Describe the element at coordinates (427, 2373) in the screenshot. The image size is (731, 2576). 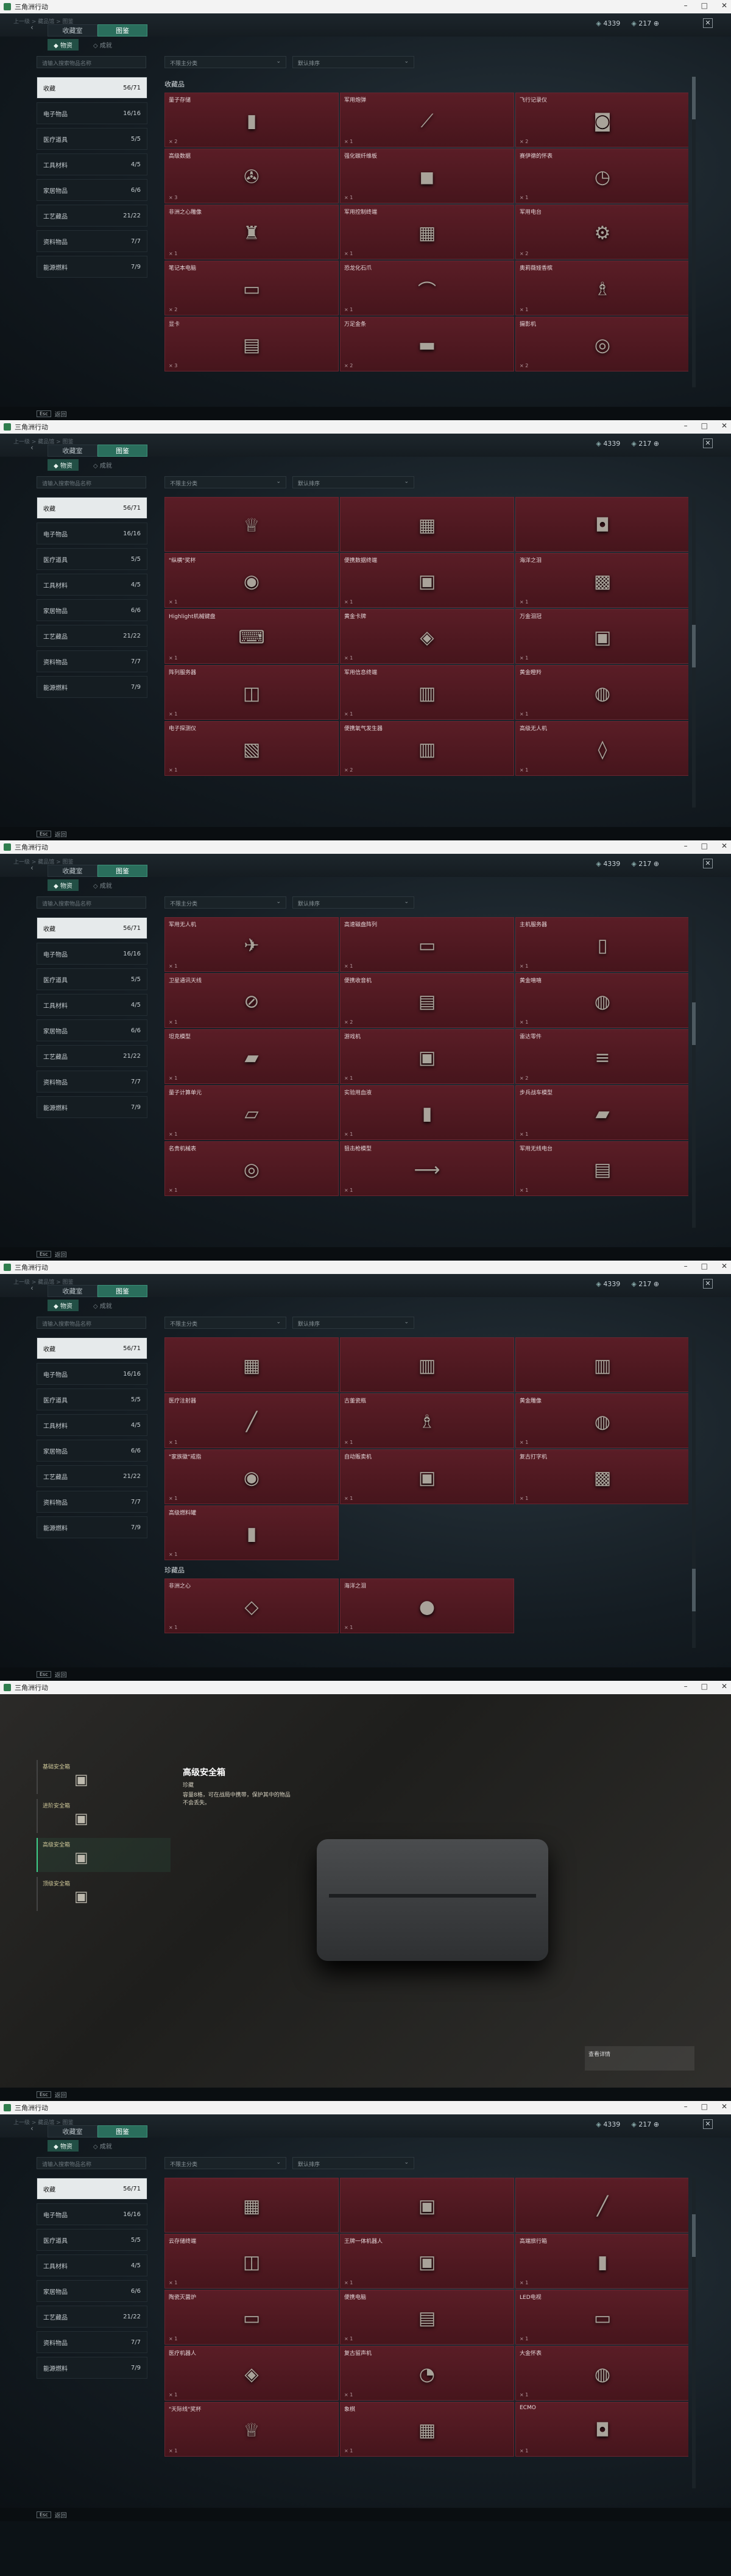
I see `item-card: 复古留声机 ◔ × 1` at that location.